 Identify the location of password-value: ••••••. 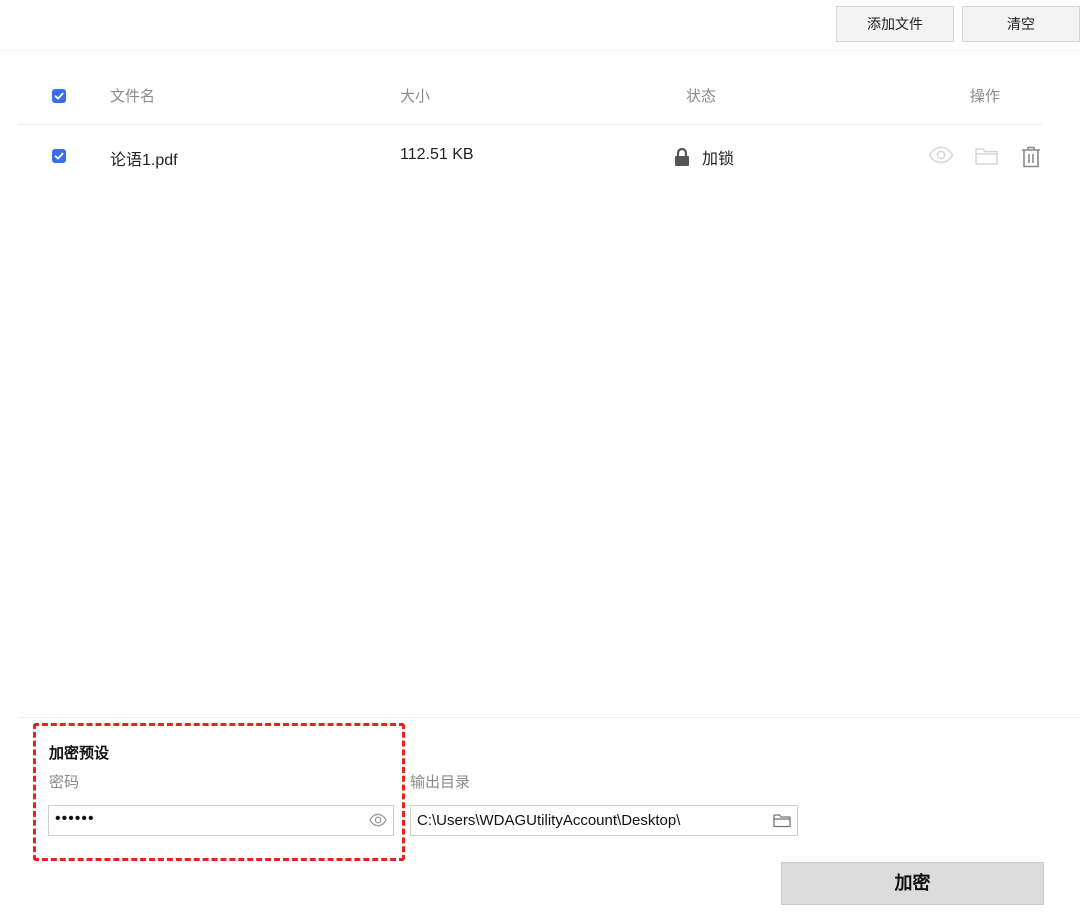
(75, 818).